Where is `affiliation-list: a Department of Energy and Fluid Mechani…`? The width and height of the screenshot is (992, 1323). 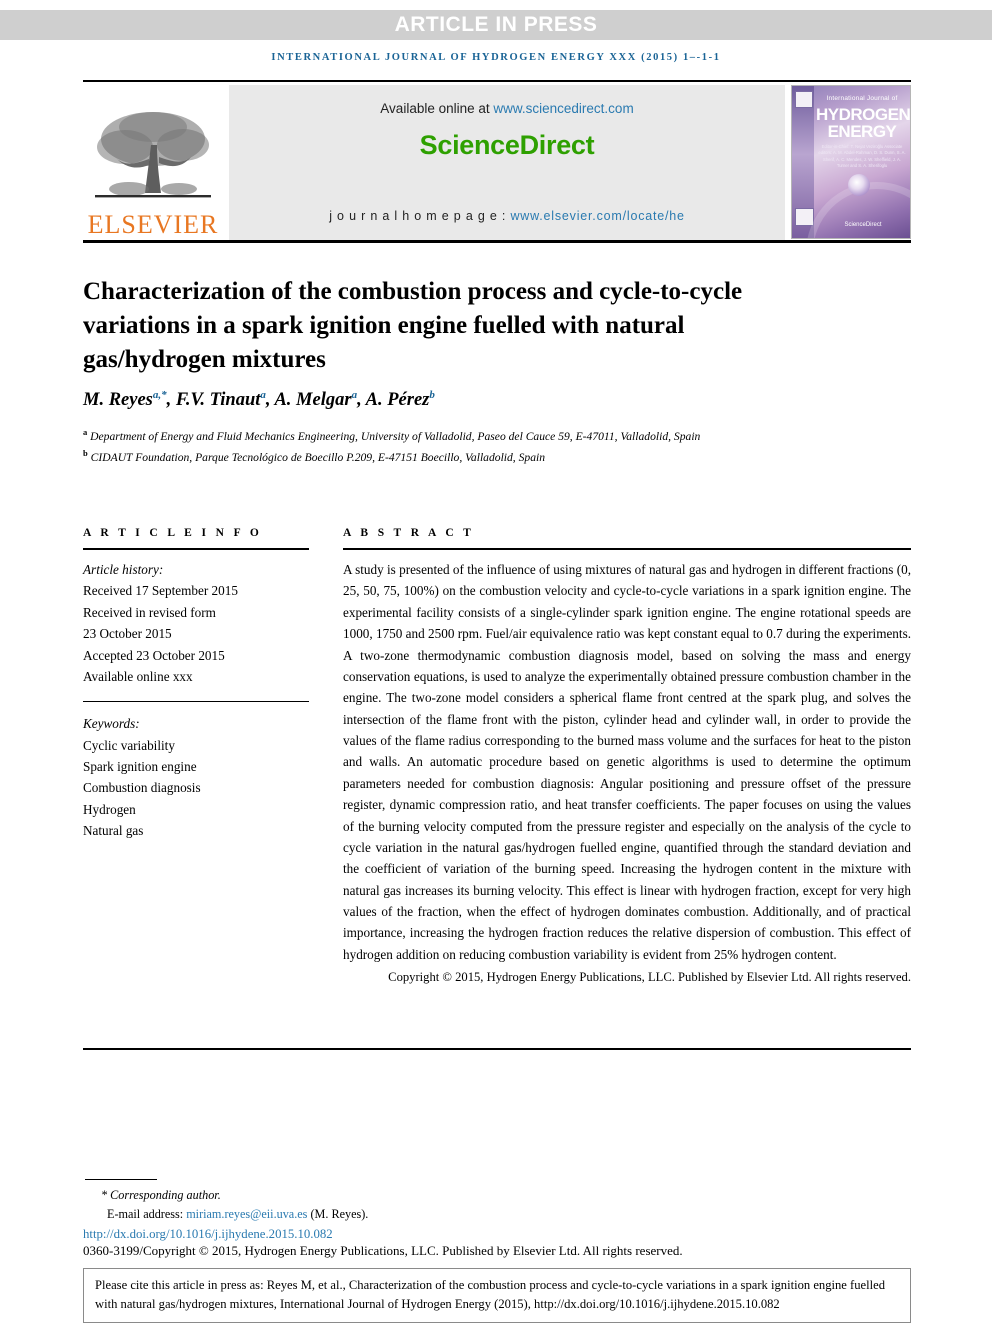
affiliation-list: a Department of Energy and Fluid Mechani… is located at coordinates (453, 446).